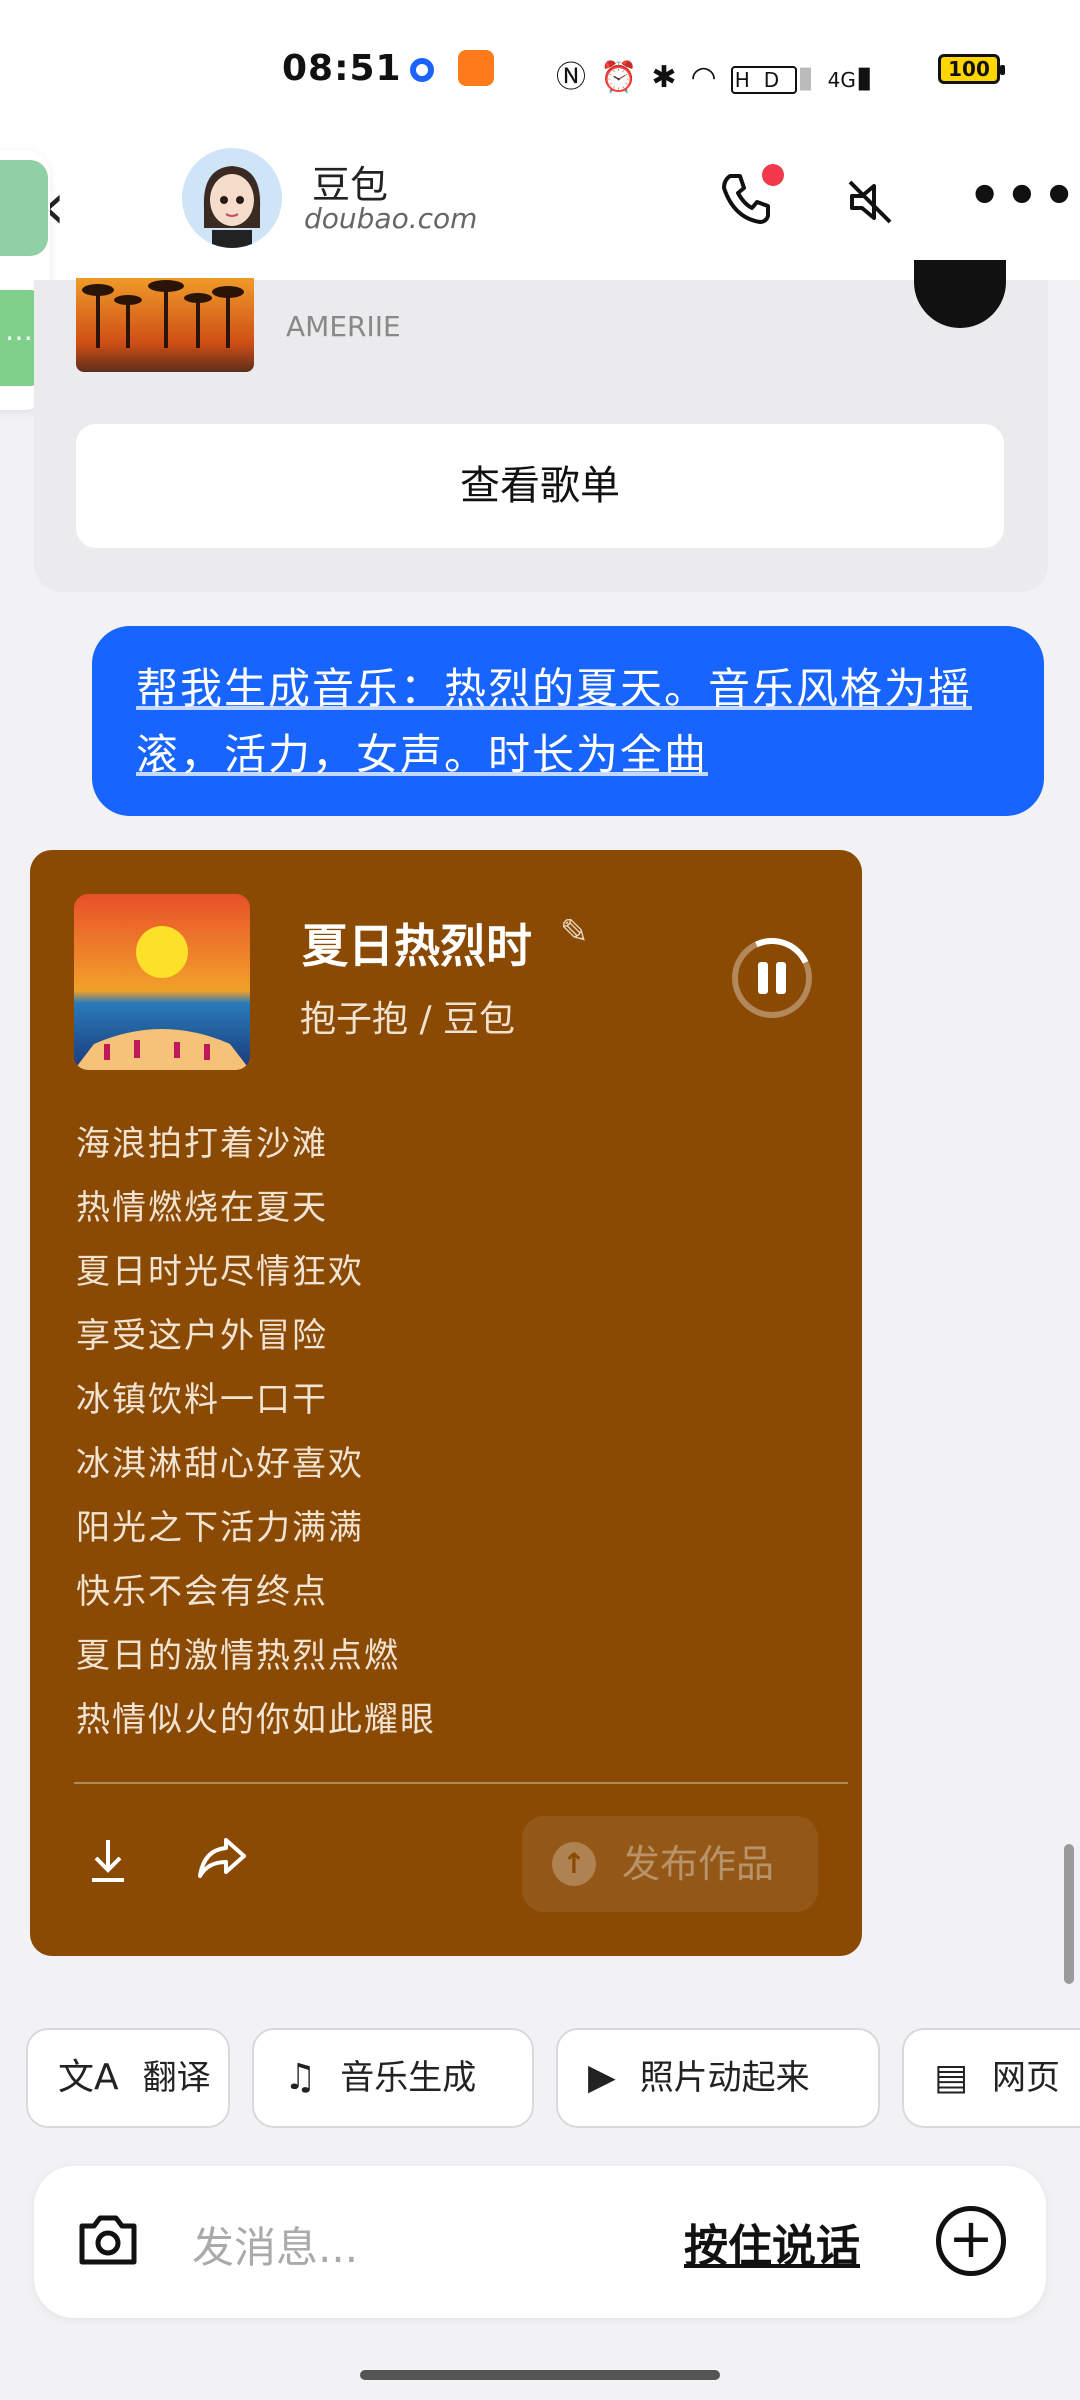 The image size is (1080, 2400). Describe the element at coordinates (698, 1864) in the screenshot. I see `publish-label: 发布作品` at that location.